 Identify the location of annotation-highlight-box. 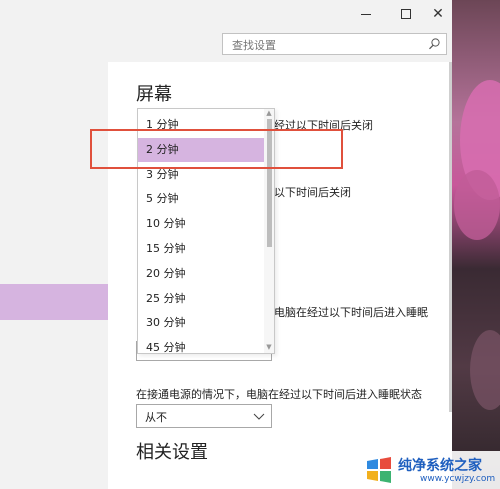
(216, 149).